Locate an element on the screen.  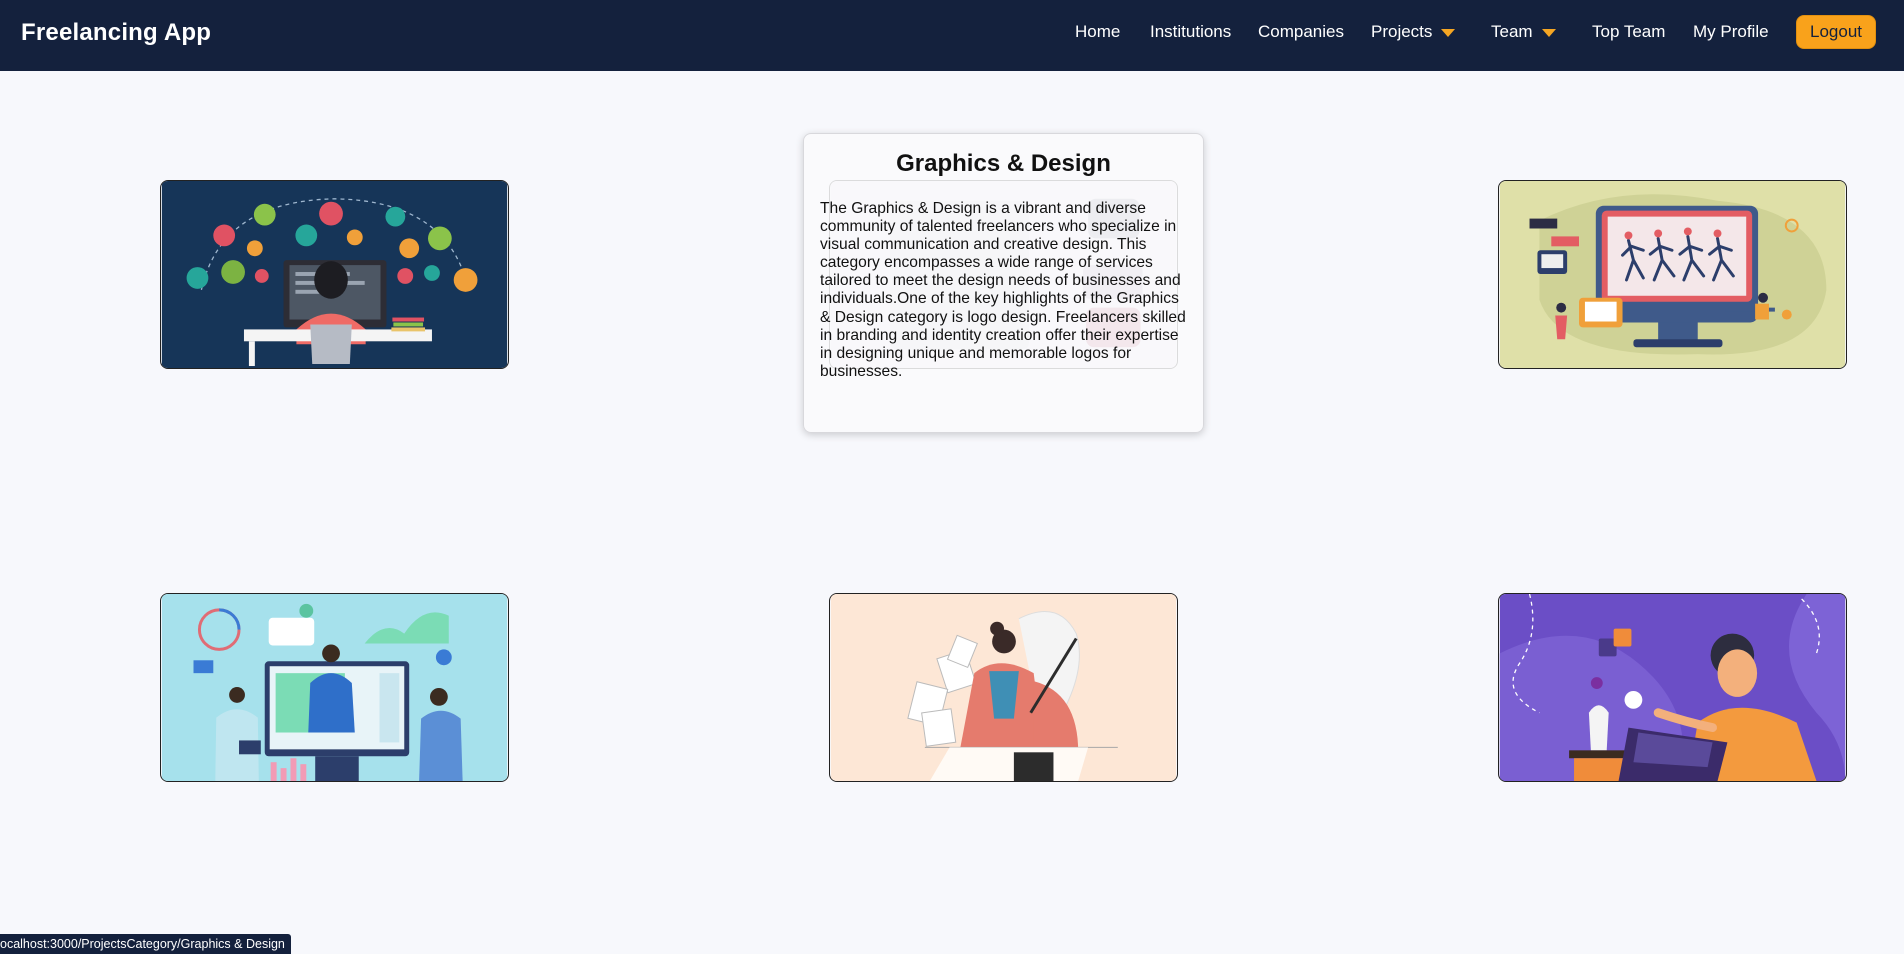
nav-home: Home is located at coordinates (1097, 32).